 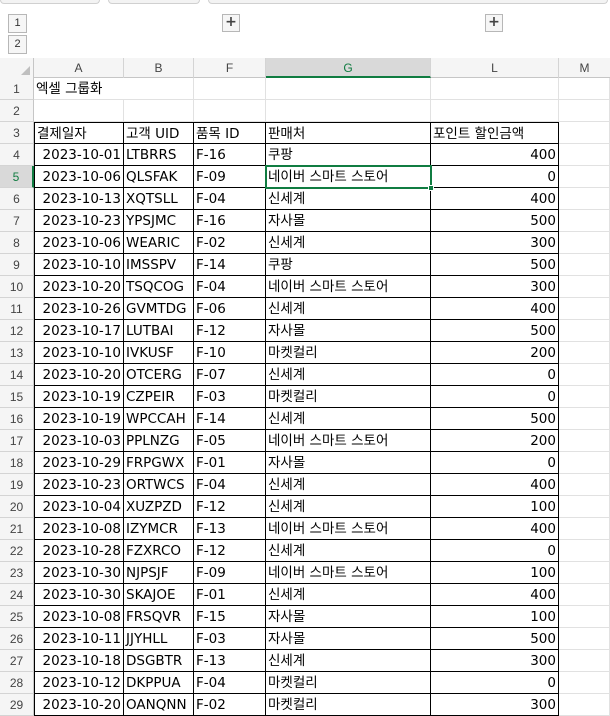 What do you see at coordinates (17, 89) in the screenshot?
I see `row-header-1: 1` at bounding box center [17, 89].